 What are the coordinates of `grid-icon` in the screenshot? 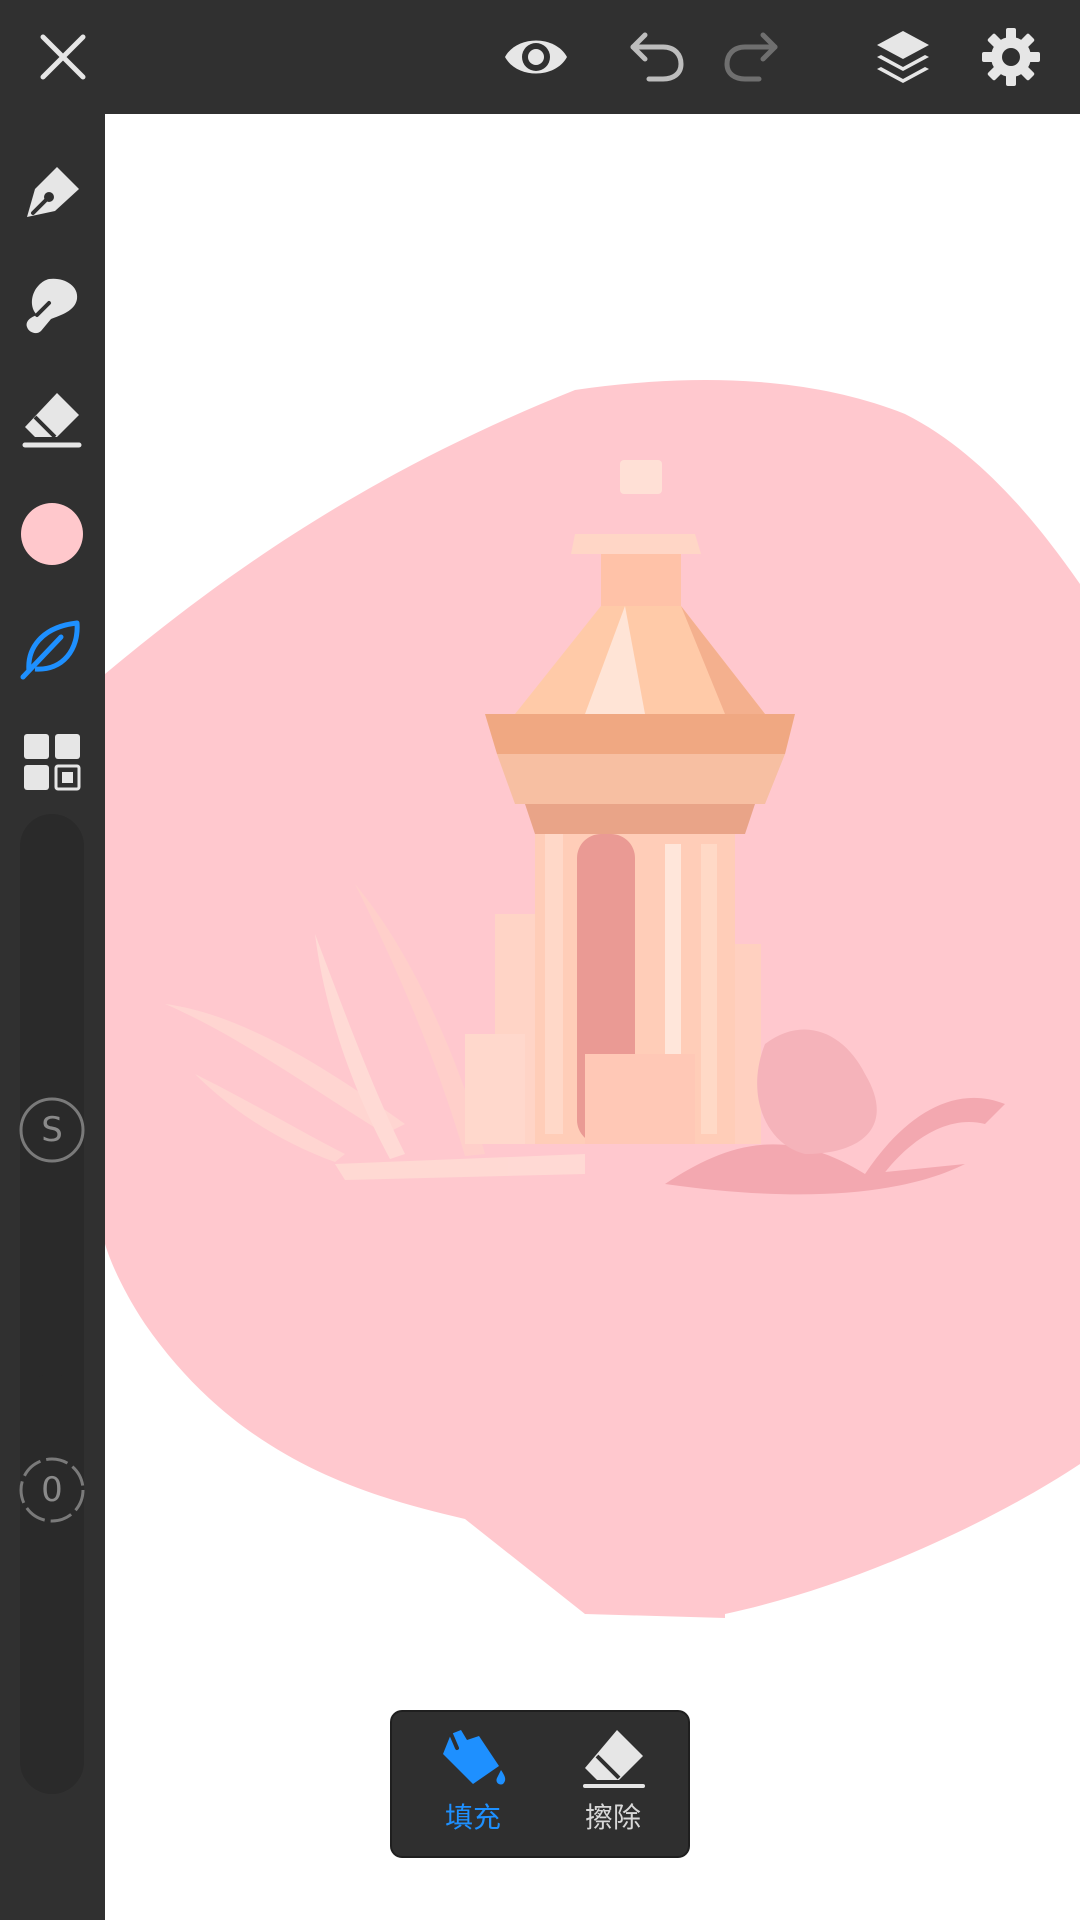 It's located at (52, 762).